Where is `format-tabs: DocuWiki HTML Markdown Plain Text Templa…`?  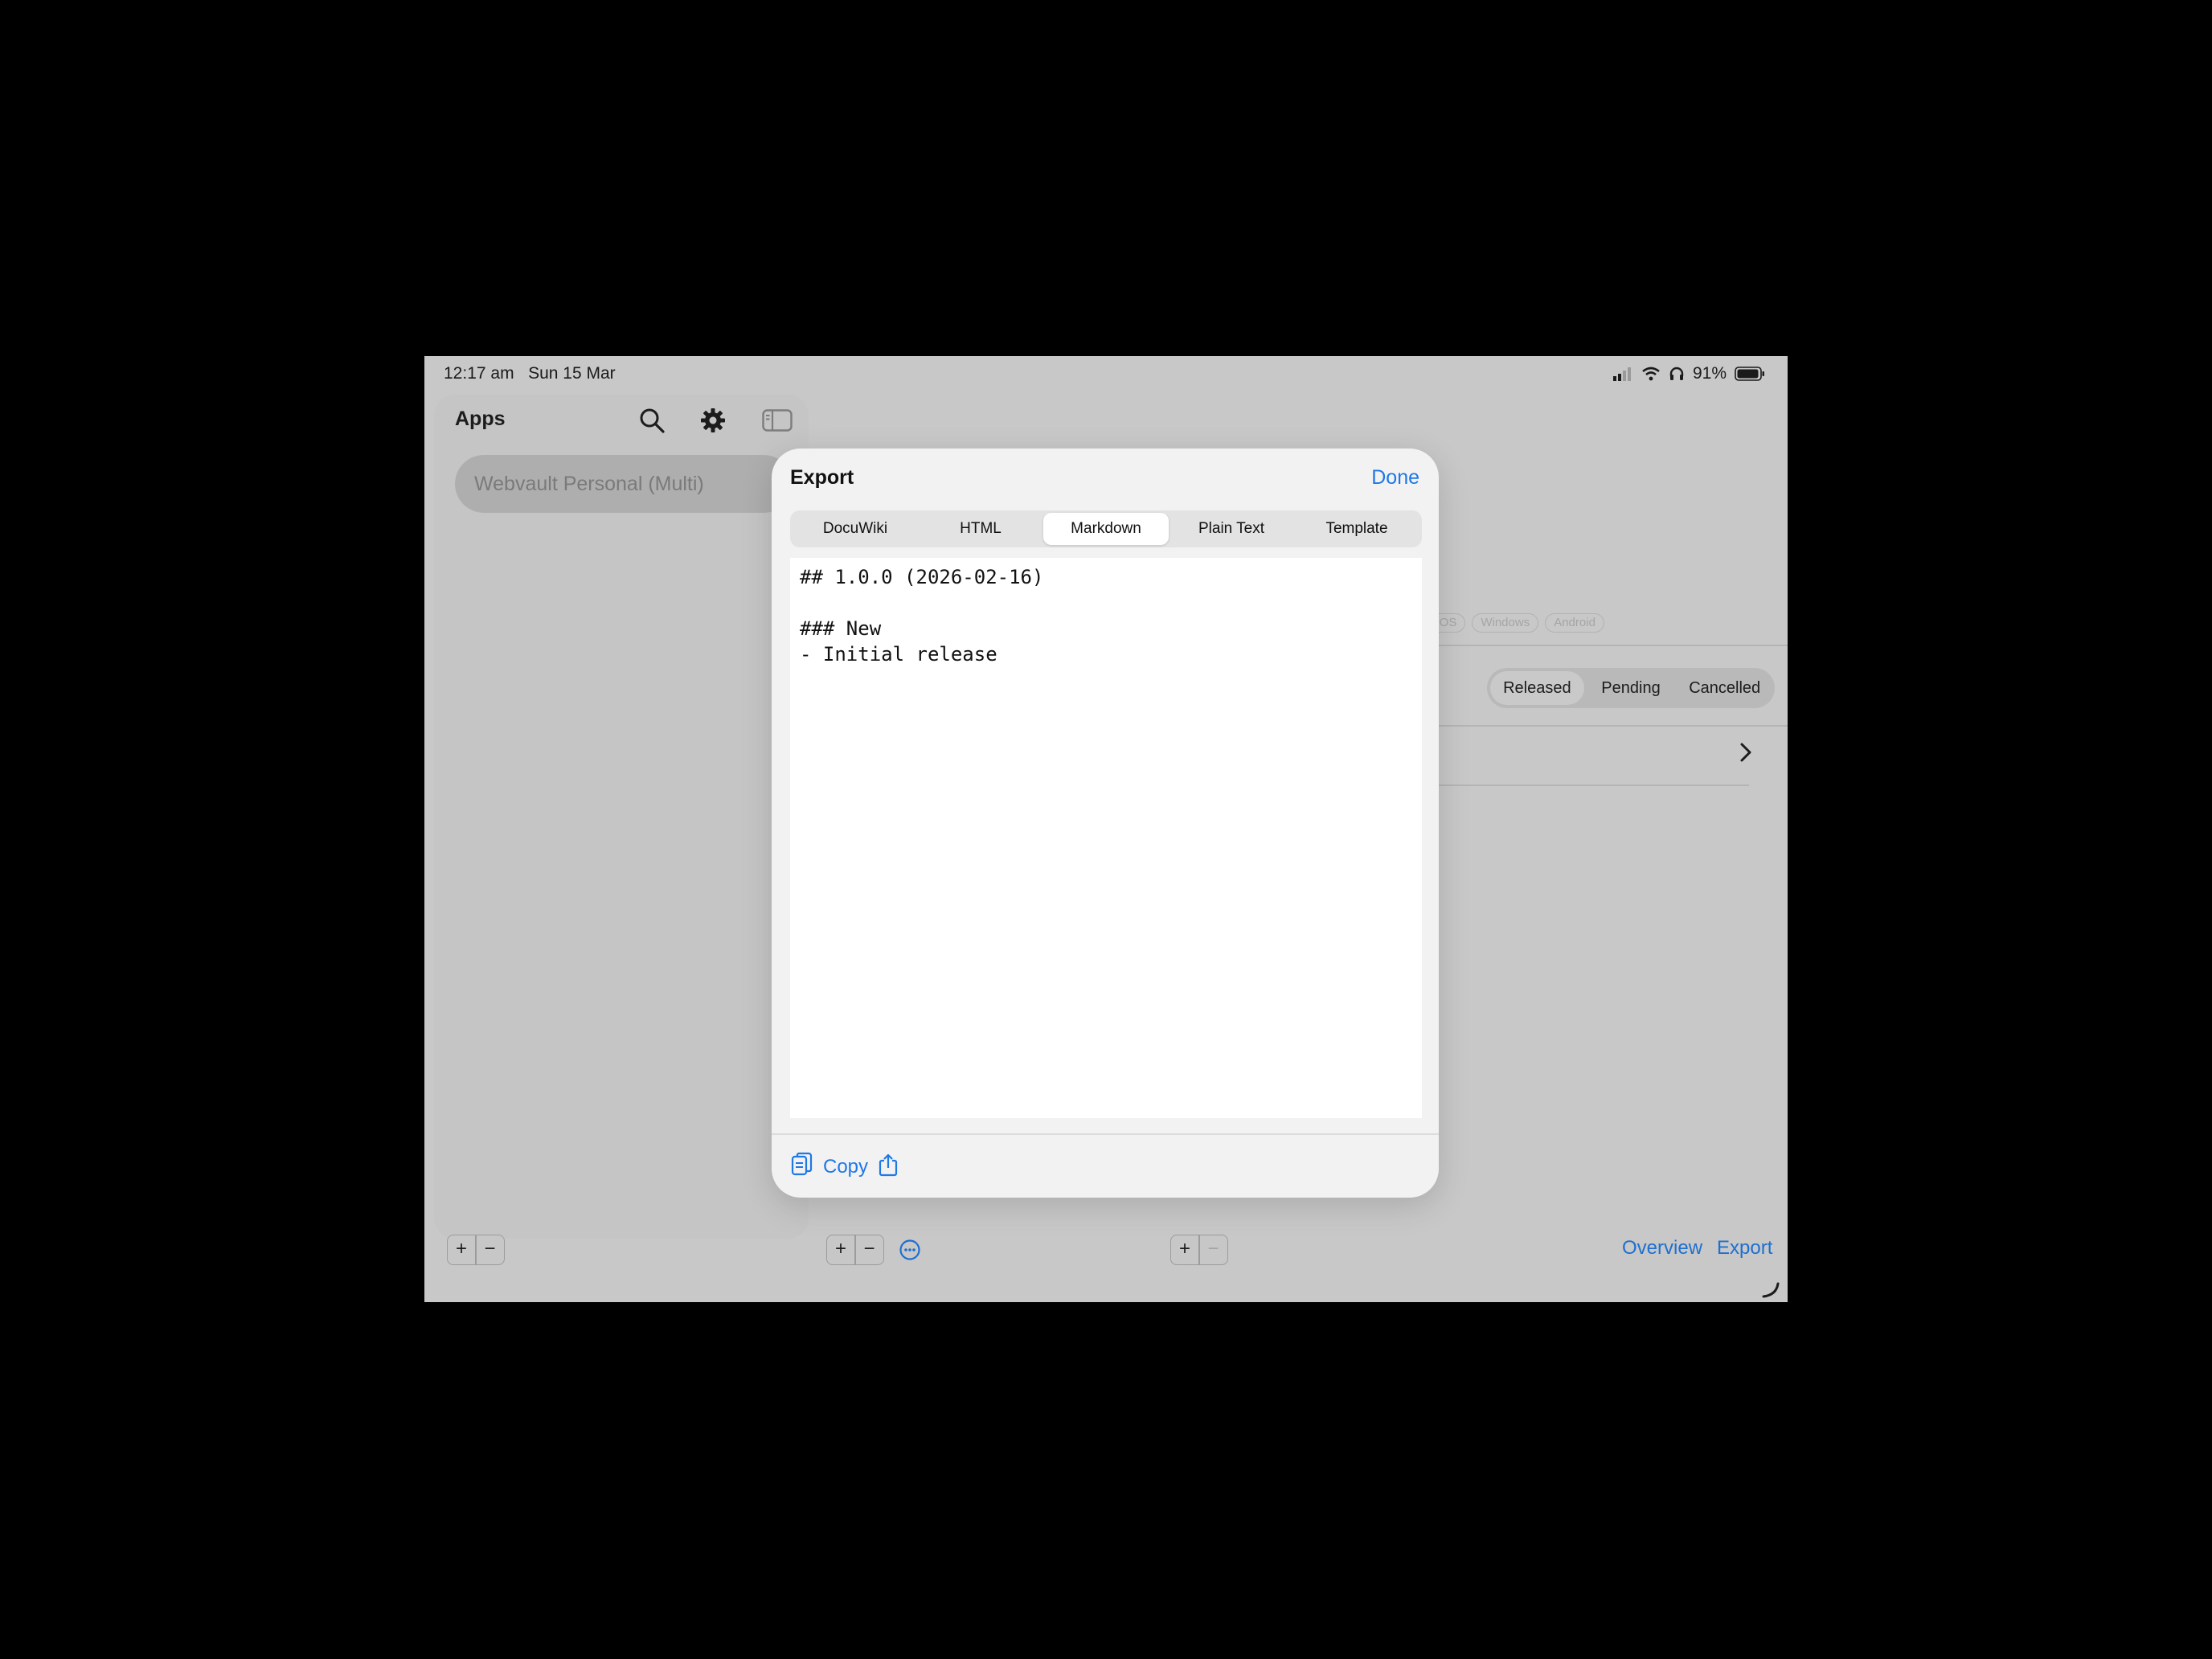 format-tabs: DocuWiki HTML Markdown Plain Text Templa… is located at coordinates (1106, 528).